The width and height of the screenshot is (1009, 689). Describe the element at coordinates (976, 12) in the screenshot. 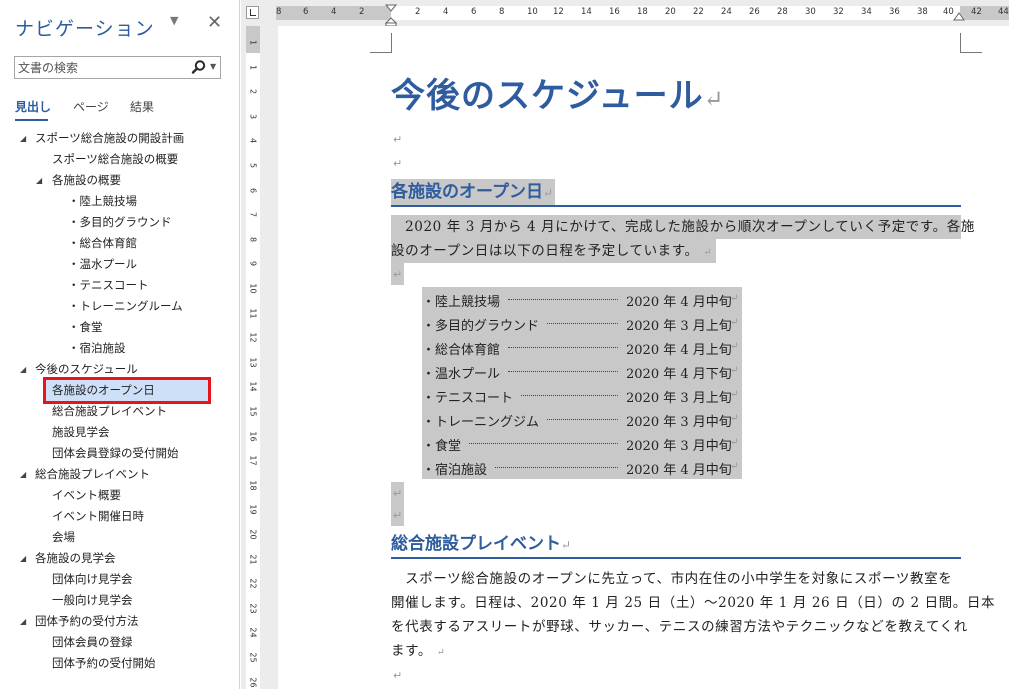

I see `ruler-tick-label: 42` at that location.